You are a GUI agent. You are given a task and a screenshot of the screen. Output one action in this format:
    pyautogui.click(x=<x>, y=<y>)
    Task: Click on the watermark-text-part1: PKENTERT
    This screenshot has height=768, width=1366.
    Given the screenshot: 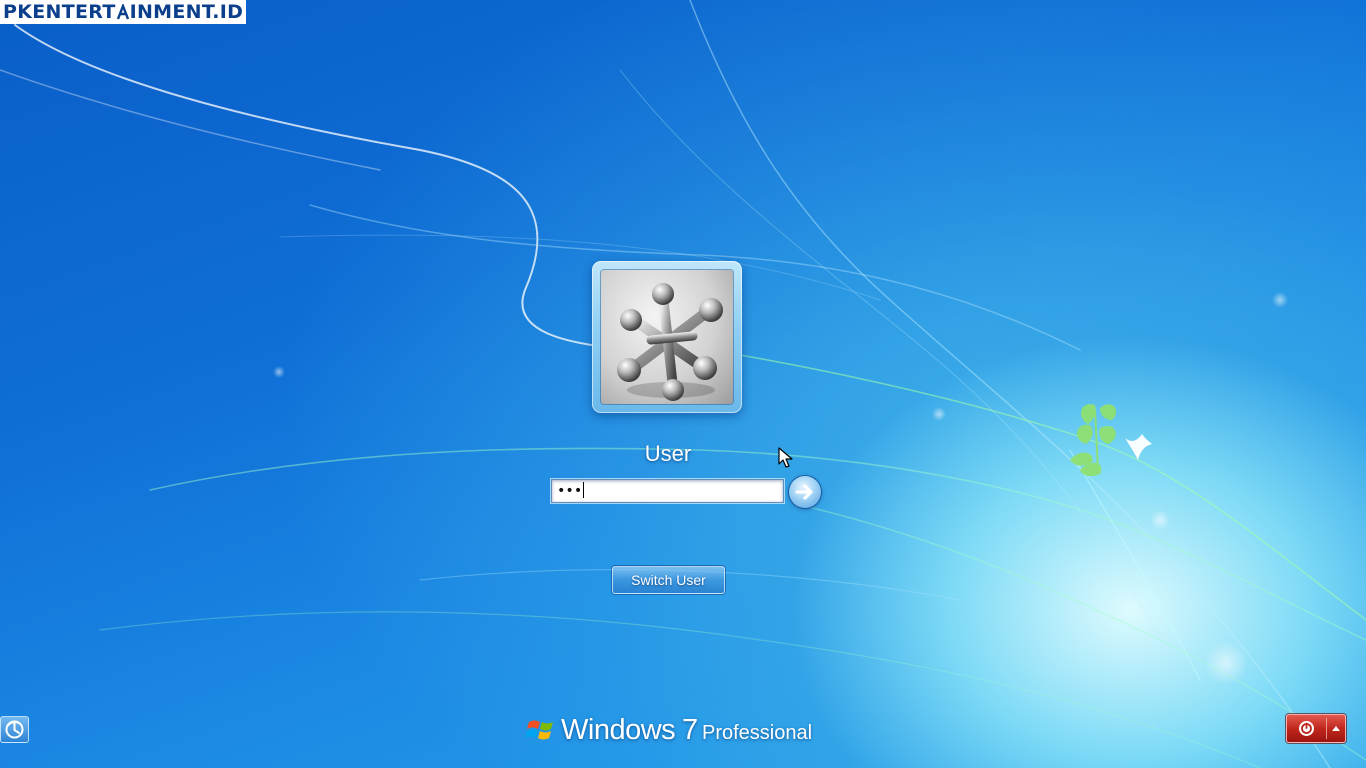 What is the action you would take?
    pyautogui.click(x=59, y=12)
    